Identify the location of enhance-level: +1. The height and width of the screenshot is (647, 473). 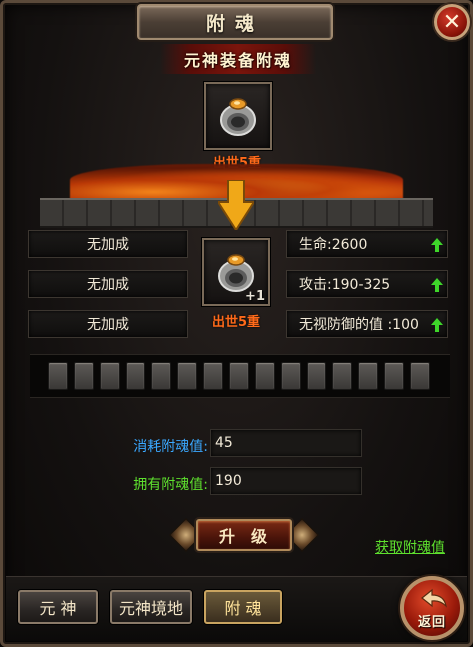
(255, 296).